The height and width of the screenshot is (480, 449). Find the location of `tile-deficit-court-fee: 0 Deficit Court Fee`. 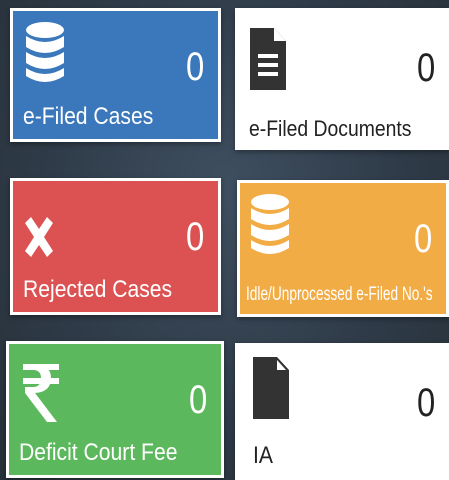

tile-deficit-court-fee: 0 Deficit Court Fee is located at coordinates (115, 409).